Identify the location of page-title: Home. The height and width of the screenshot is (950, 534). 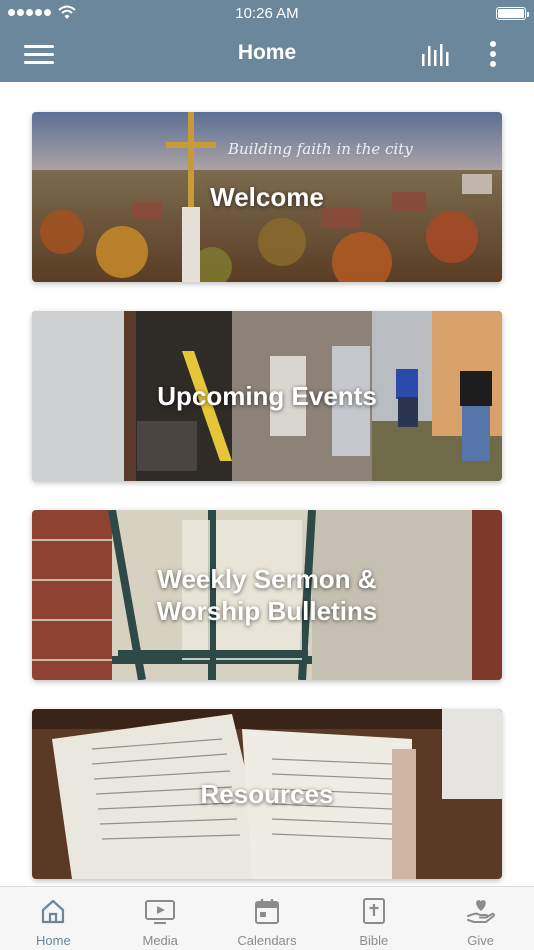
(267, 52).